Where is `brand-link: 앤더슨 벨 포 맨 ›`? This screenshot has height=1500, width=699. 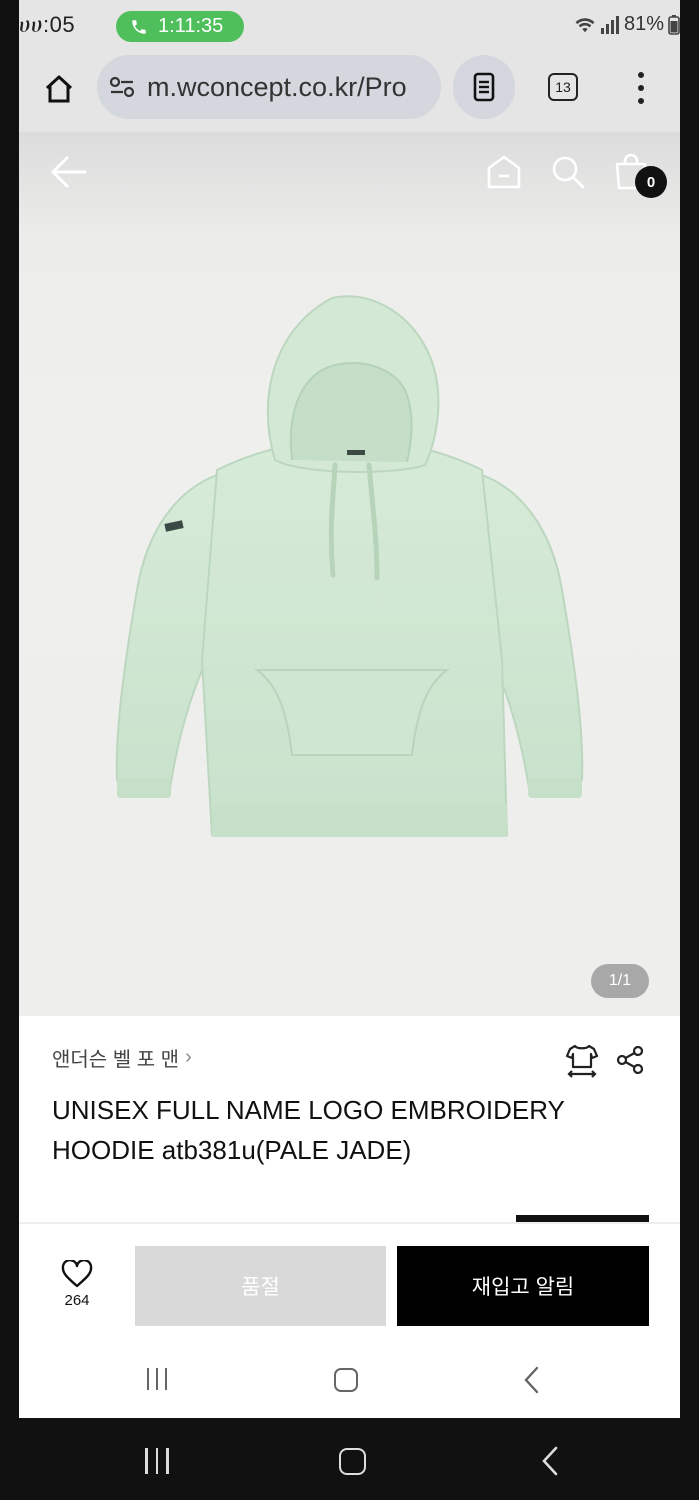
brand-link: 앤더슨 벨 포 맨 › is located at coordinates (122, 1057).